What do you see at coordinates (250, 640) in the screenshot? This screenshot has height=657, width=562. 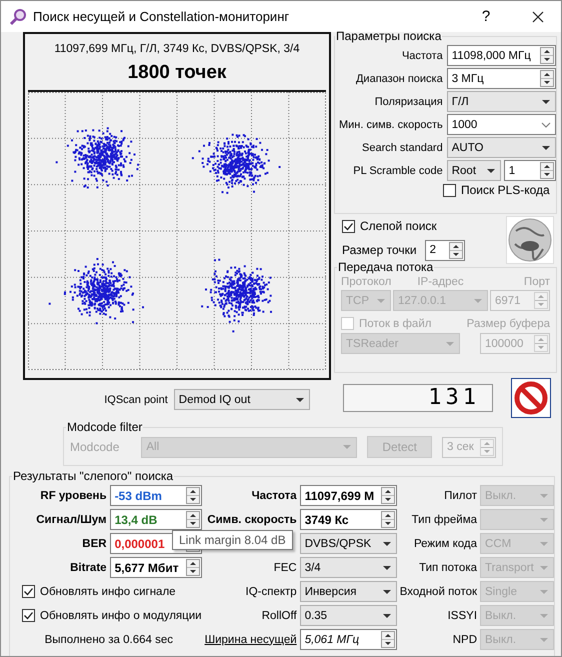 I see `link: Ширина несущей` at bounding box center [250, 640].